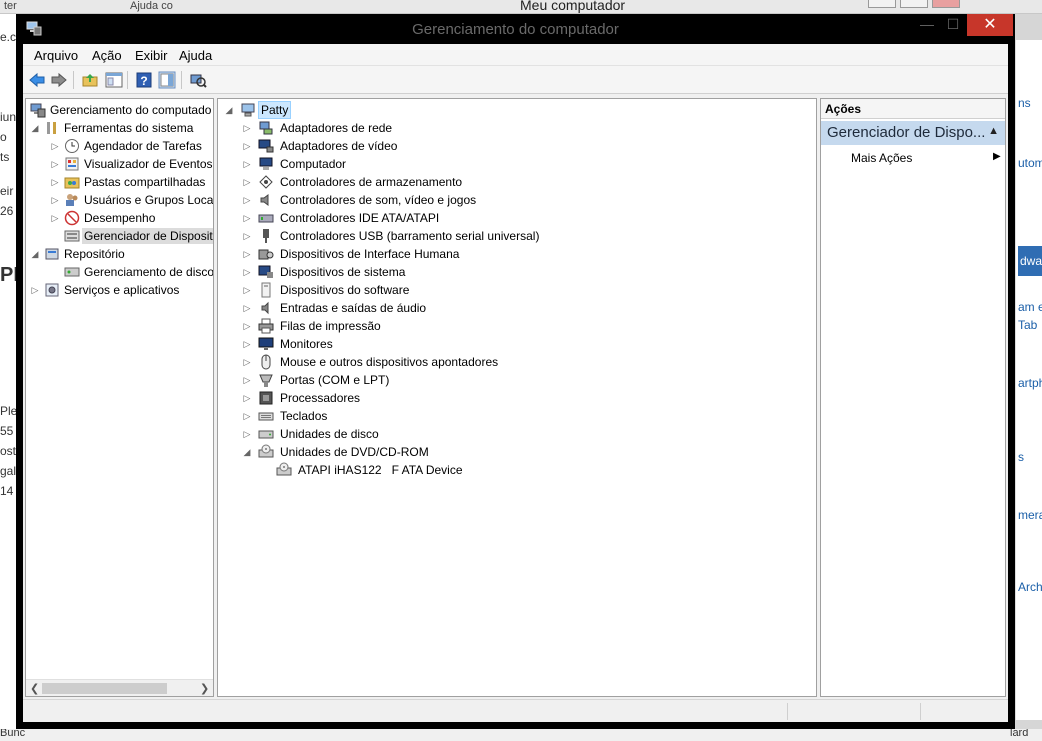 The height and width of the screenshot is (741, 1042). What do you see at coordinates (144, 80) in the screenshot?
I see `help-icon: ?` at bounding box center [144, 80].